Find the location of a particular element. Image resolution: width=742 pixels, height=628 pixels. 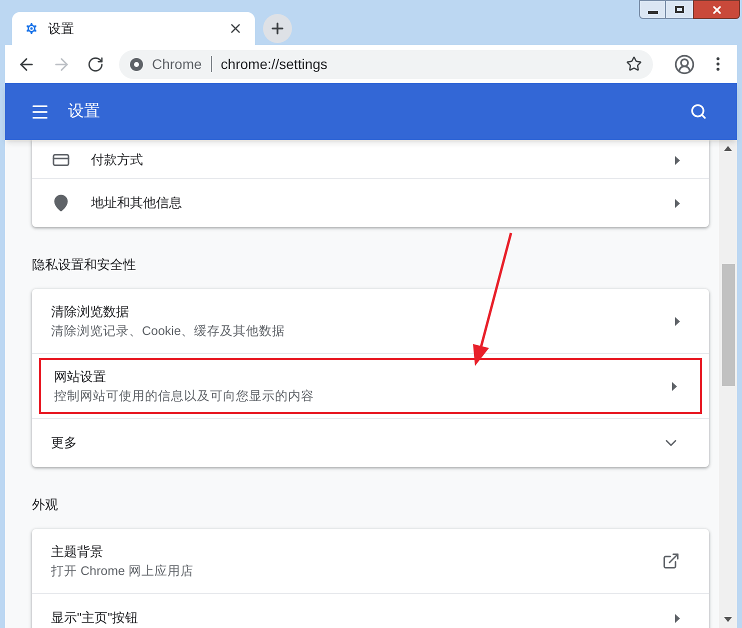

row-description: 清除浏览记录、Cookie、缓存及其他数据 is located at coordinates (168, 331).